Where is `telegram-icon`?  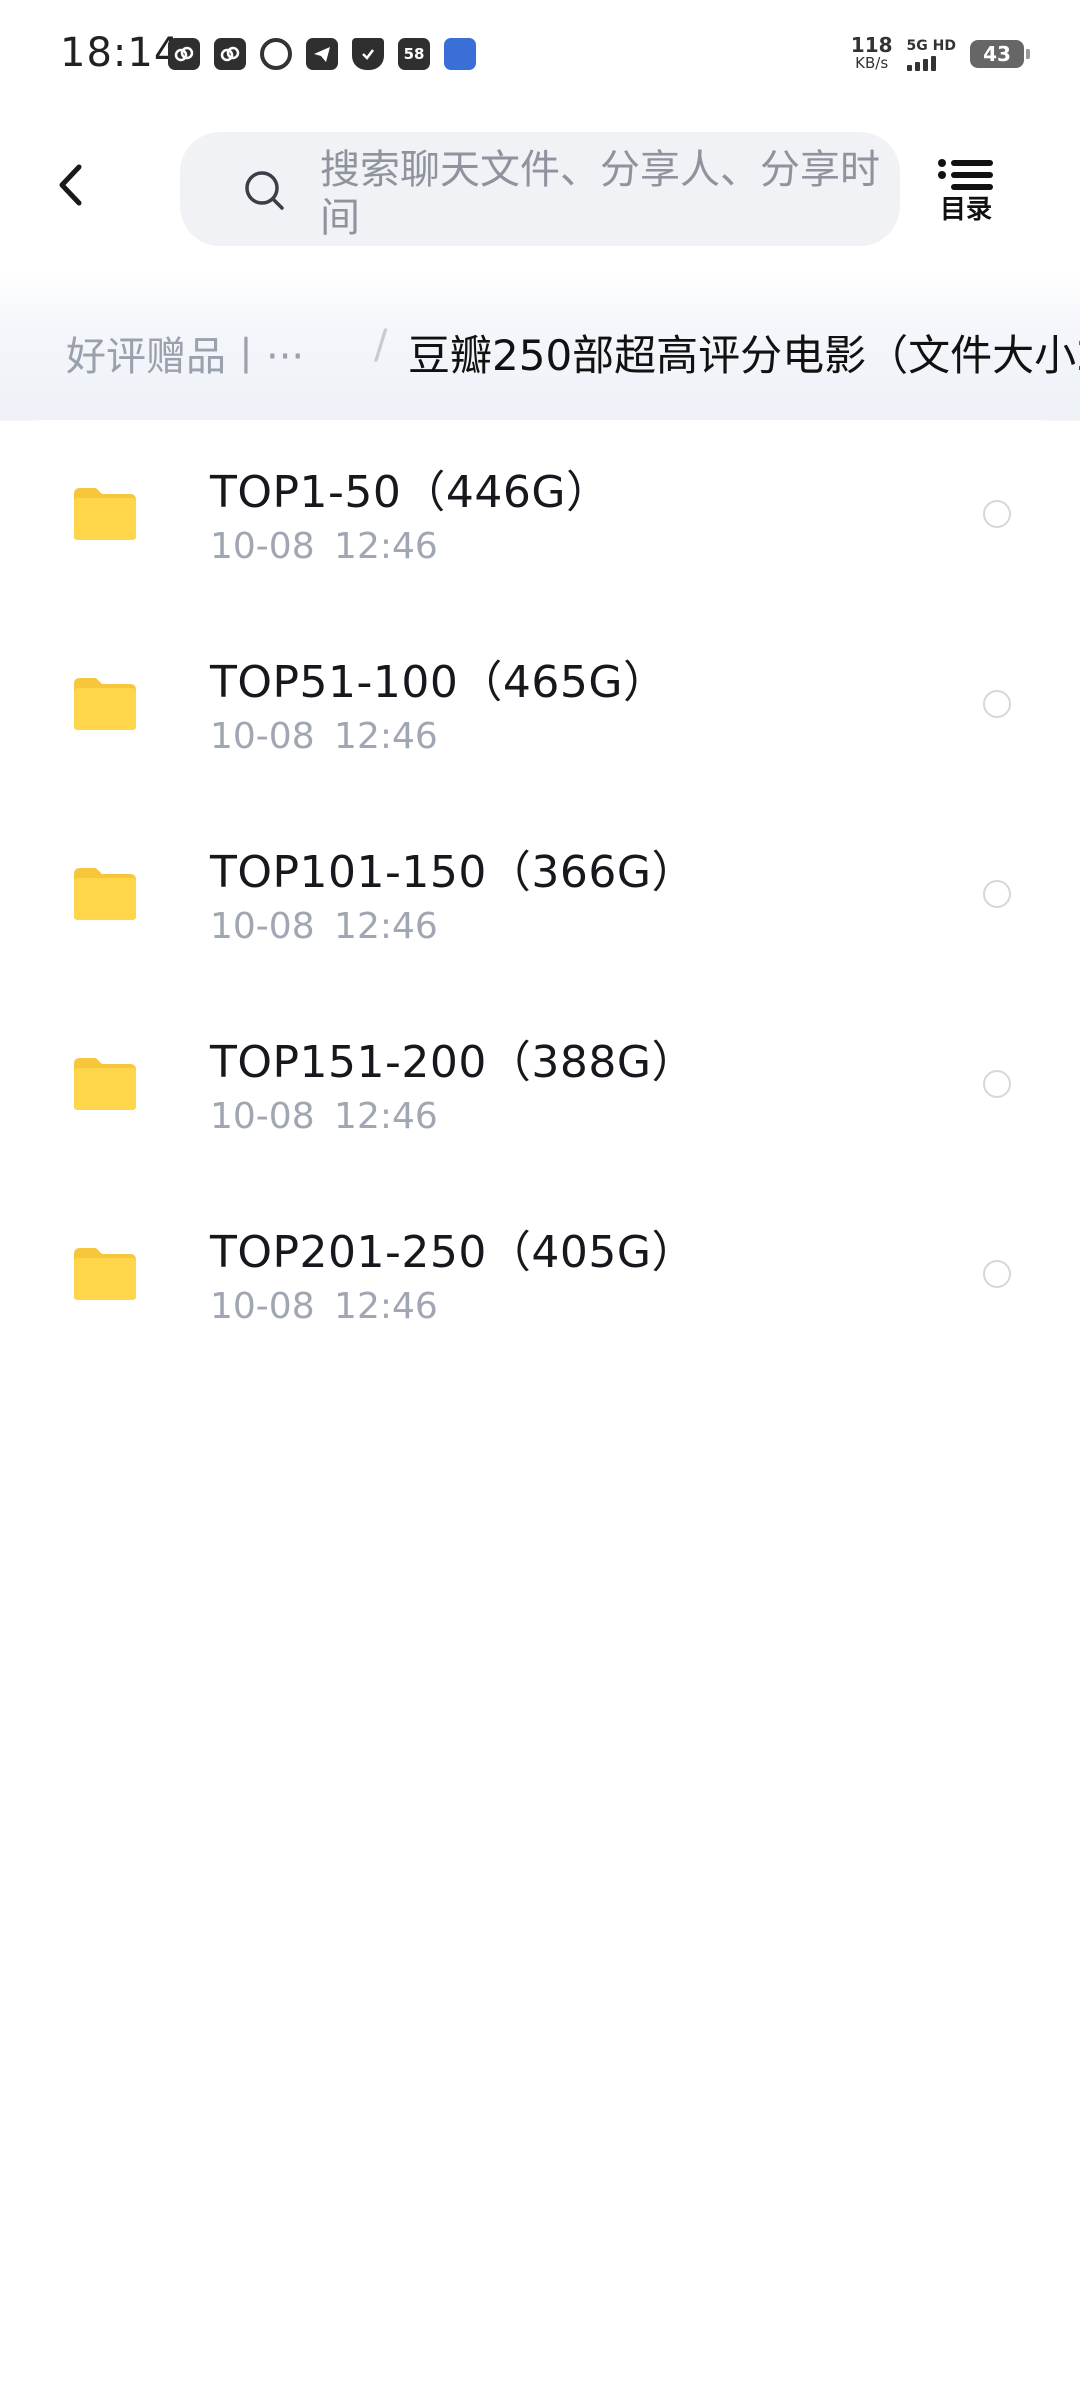
telegram-icon is located at coordinates (322, 54).